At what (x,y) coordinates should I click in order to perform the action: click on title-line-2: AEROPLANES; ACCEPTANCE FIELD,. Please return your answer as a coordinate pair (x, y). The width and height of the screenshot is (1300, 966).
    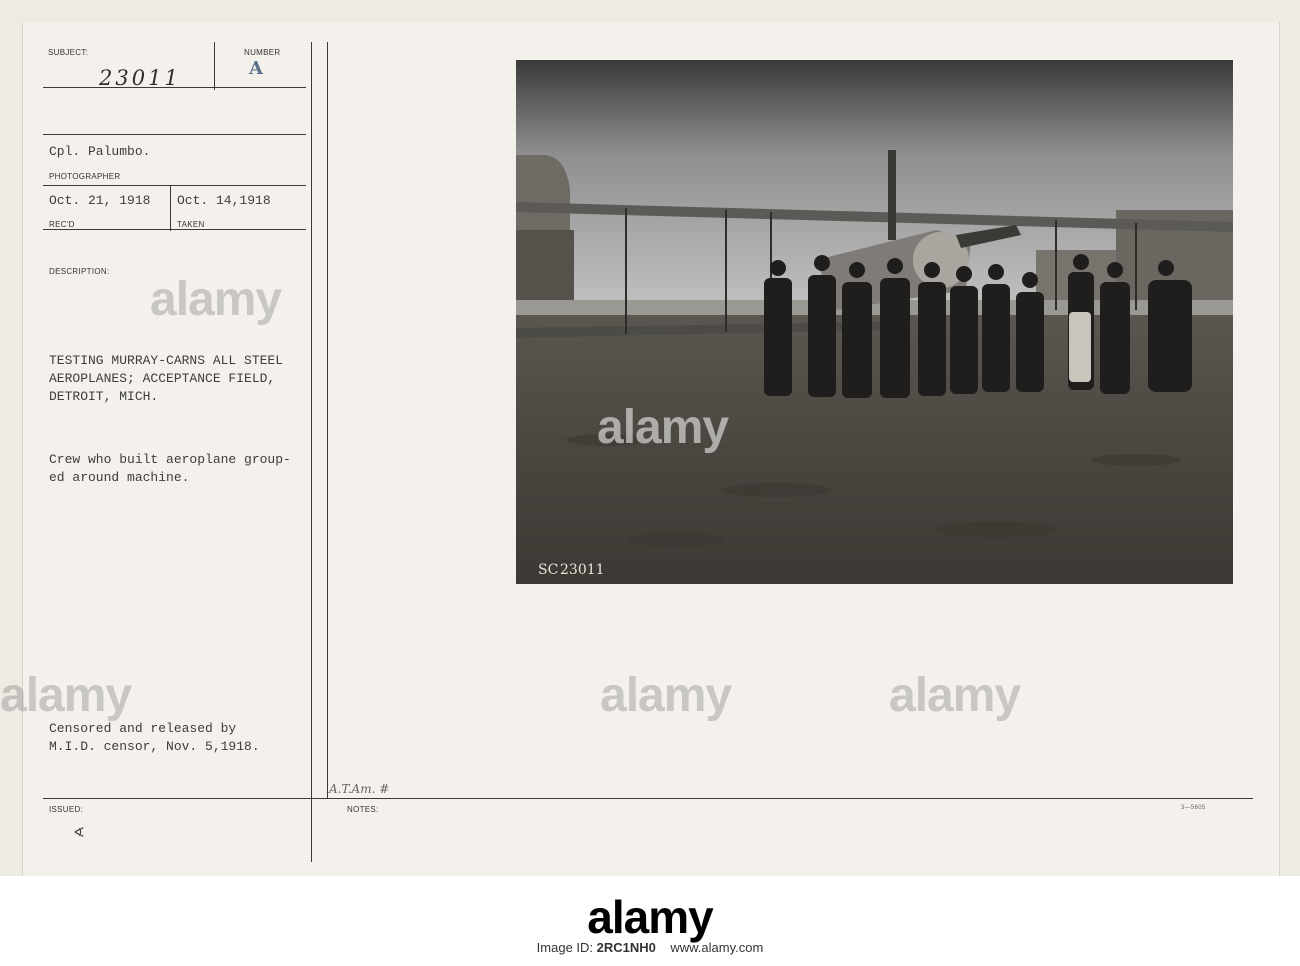
    Looking at the image, I should click on (162, 378).